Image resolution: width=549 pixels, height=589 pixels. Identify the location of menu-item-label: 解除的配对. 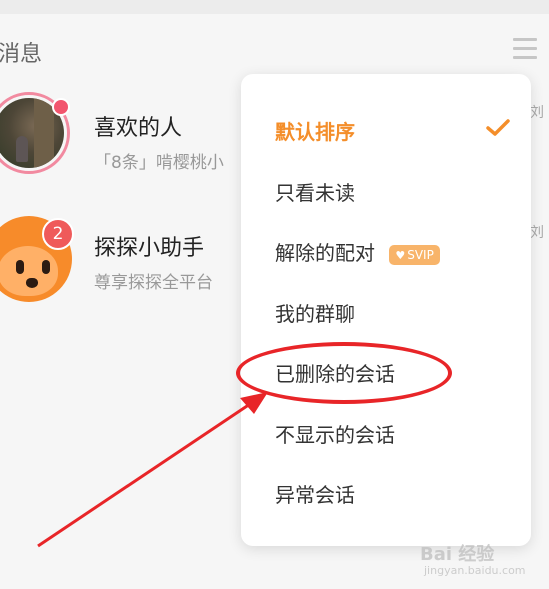
(325, 253).